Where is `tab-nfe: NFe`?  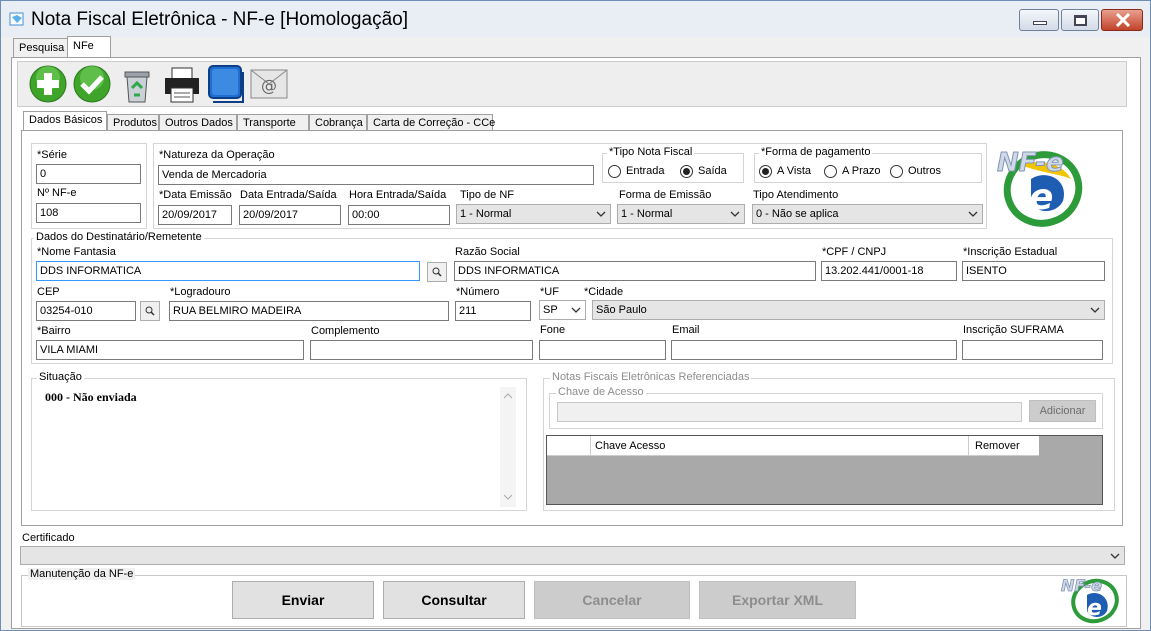 tab-nfe: NFe is located at coordinates (89, 47).